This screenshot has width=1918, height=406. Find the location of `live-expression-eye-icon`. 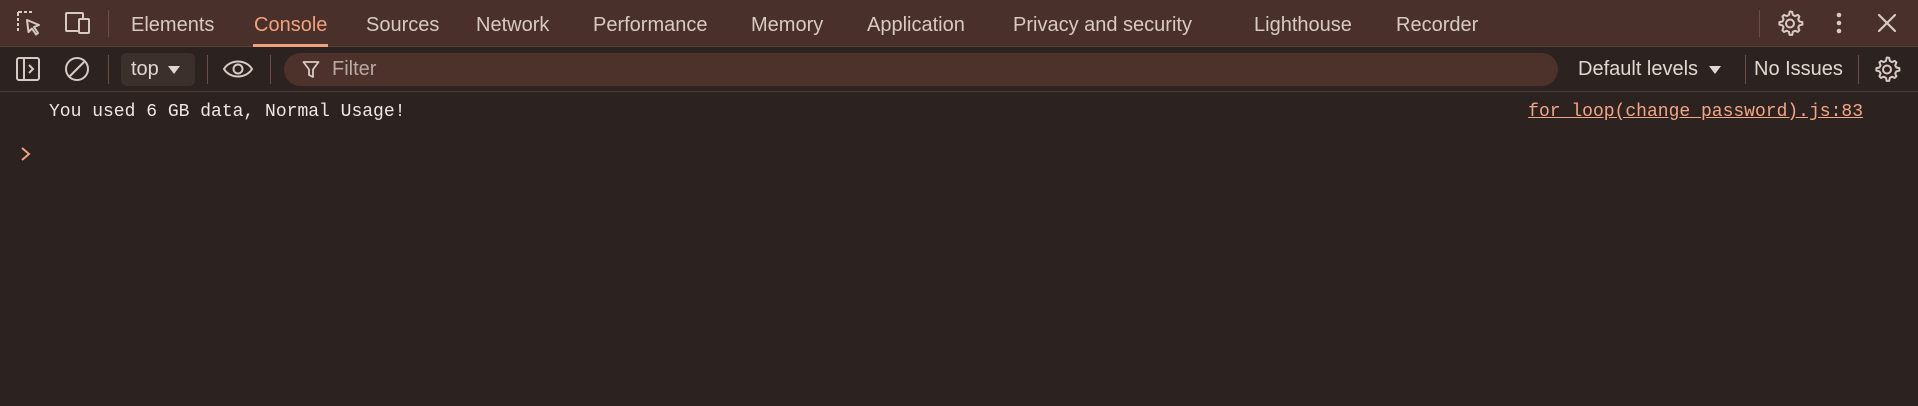

live-expression-eye-icon is located at coordinates (238, 69).